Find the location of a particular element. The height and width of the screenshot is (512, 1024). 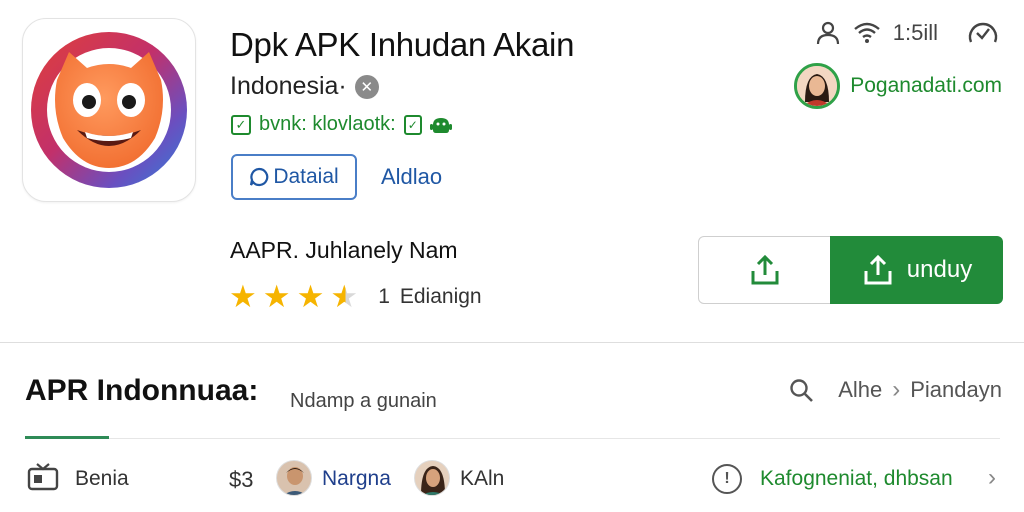

status-time: 1:5ill is located at coordinates (915, 32).